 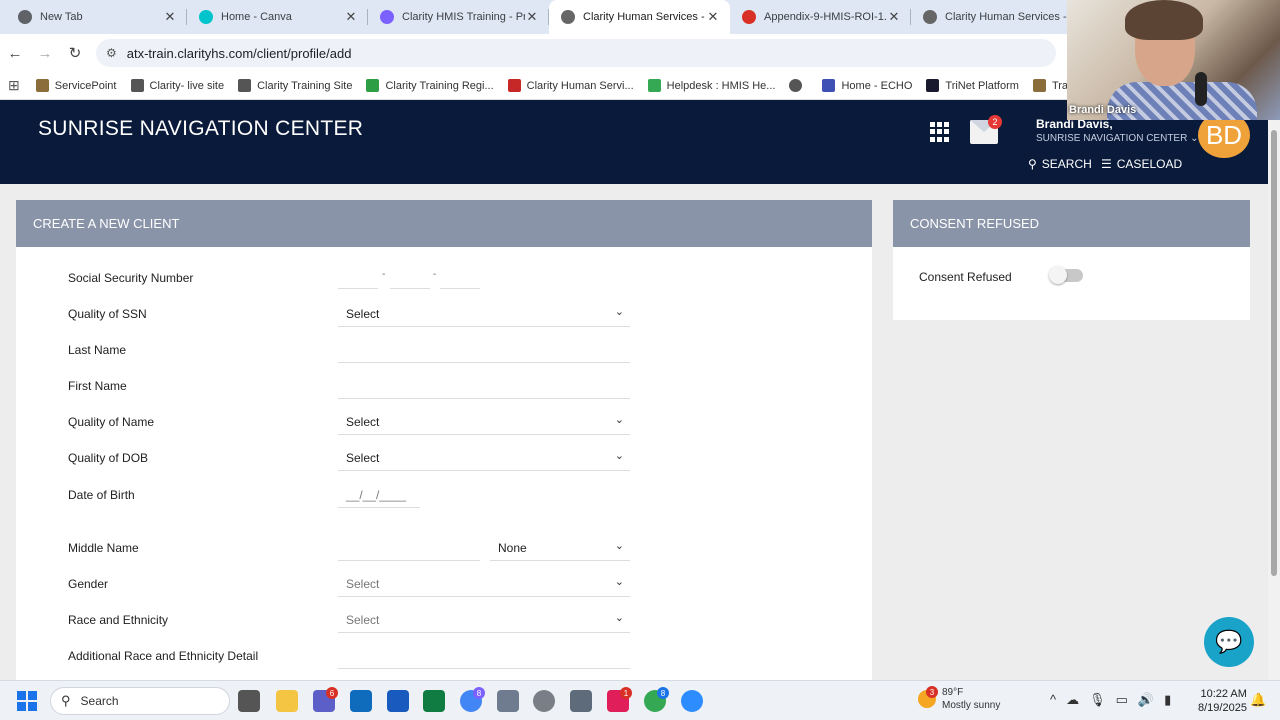 I want to click on browser-tab: New Tab ✕, so click(x=96, y=17).